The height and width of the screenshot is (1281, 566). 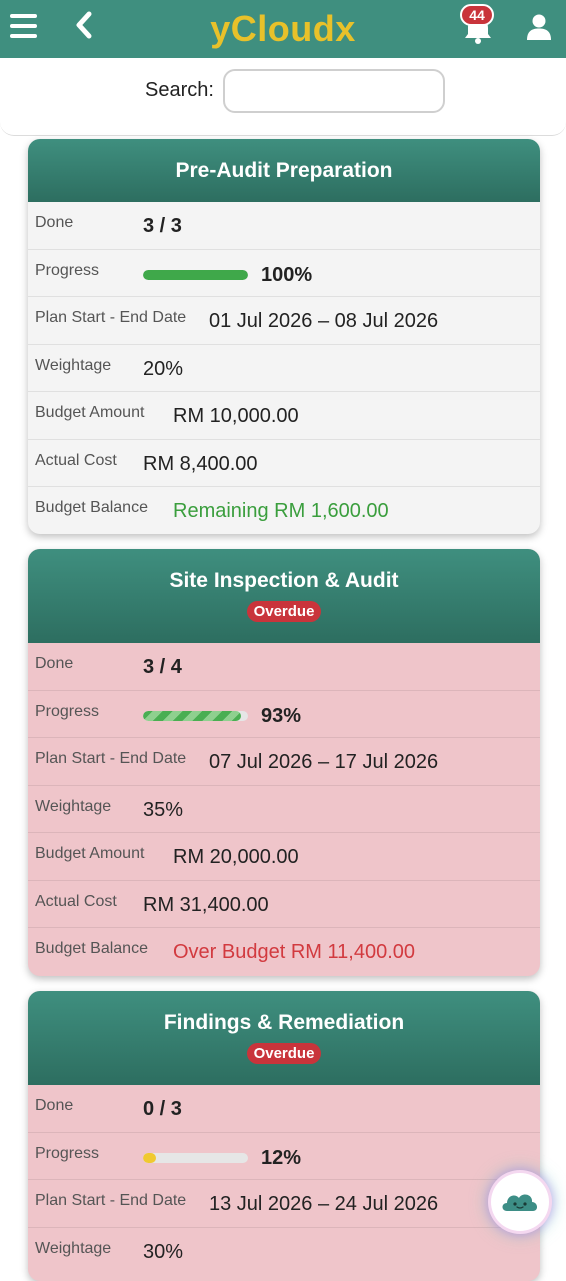 What do you see at coordinates (284, 226) in the screenshot?
I see `done-row: Done 3 / 3` at bounding box center [284, 226].